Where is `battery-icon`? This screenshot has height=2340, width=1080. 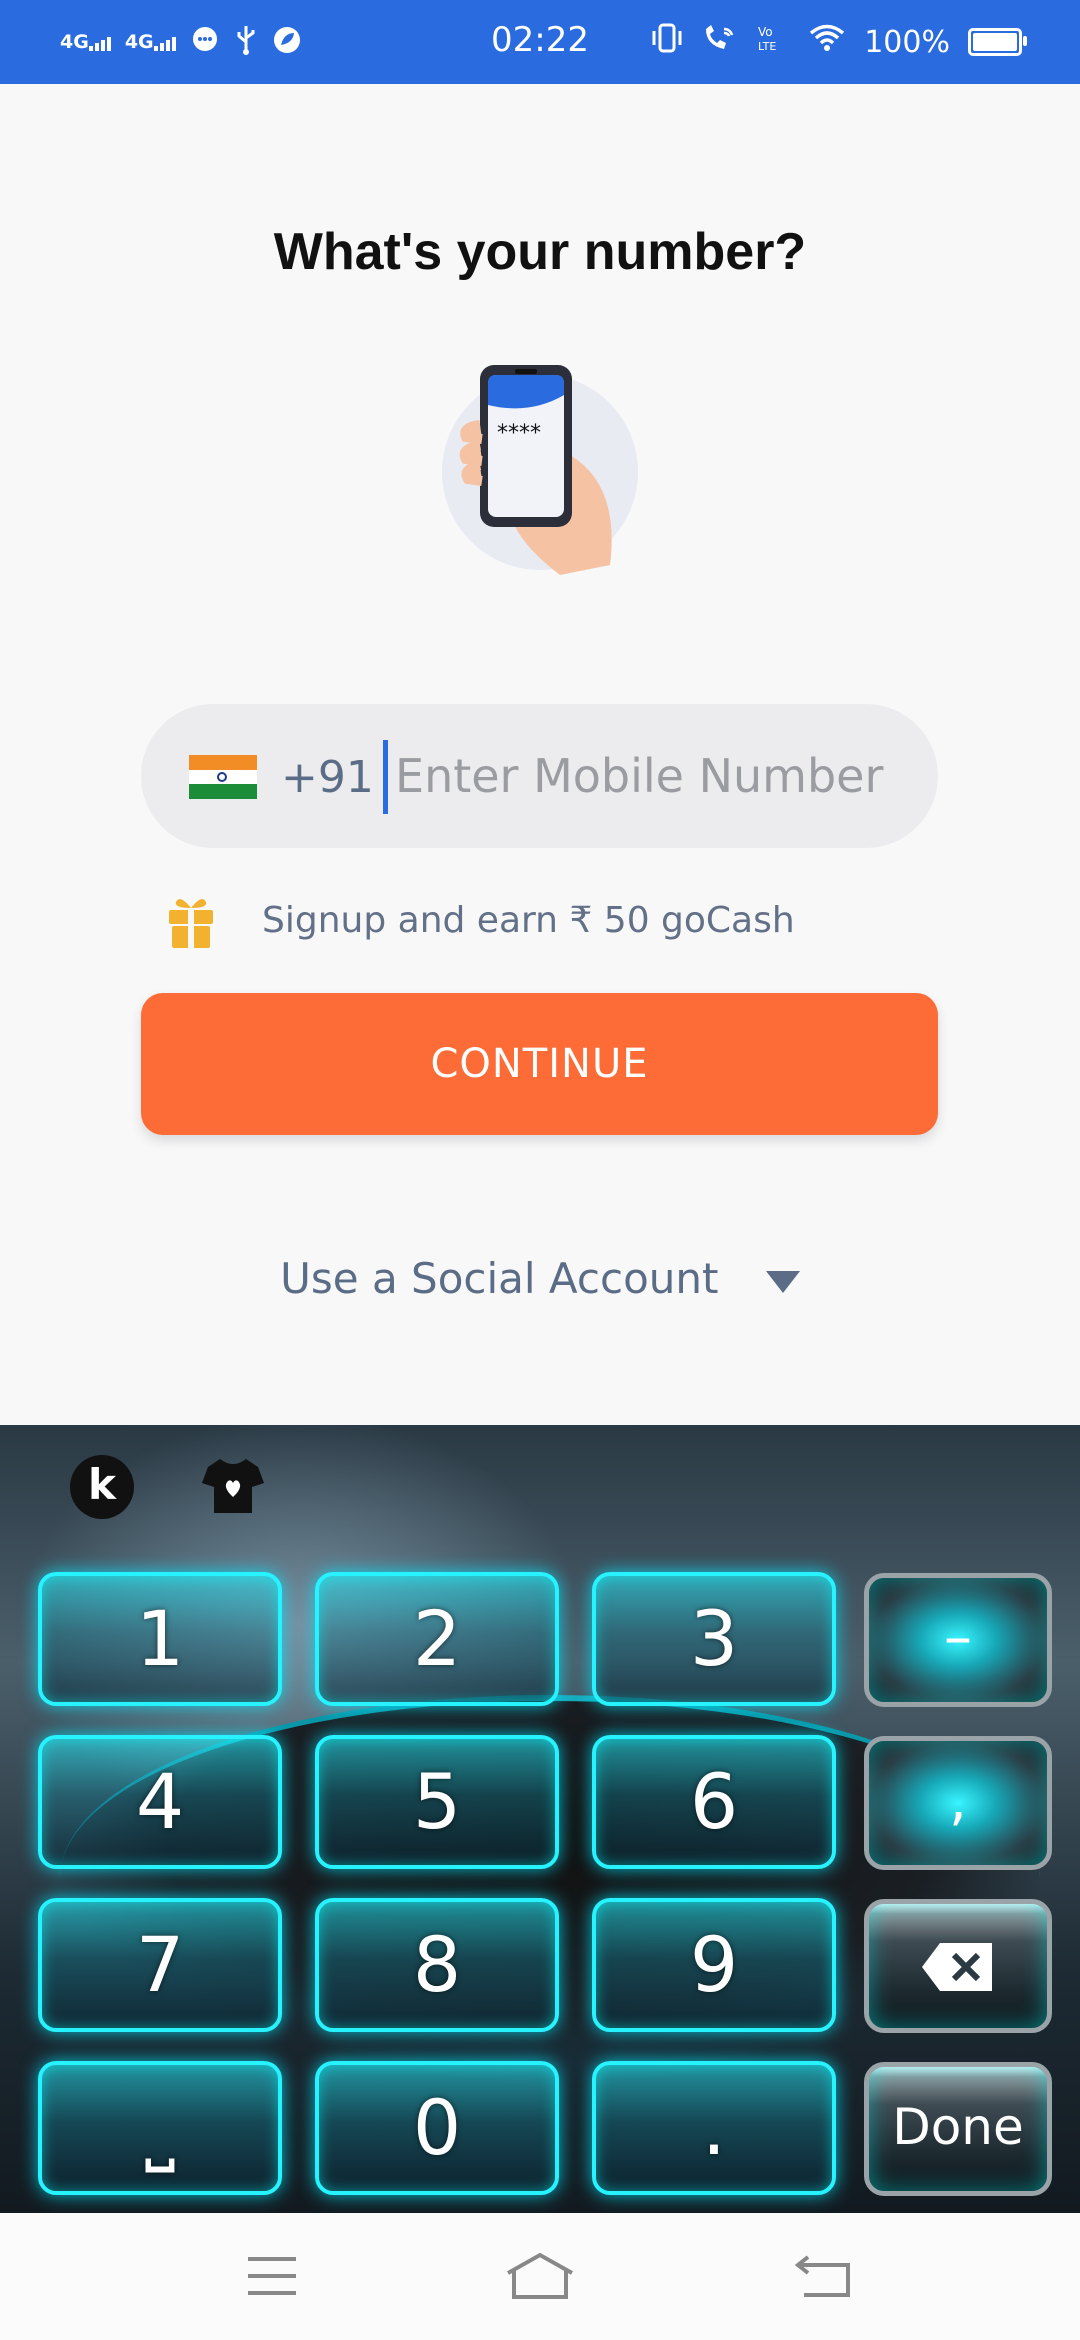
battery-icon is located at coordinates (997, 42).